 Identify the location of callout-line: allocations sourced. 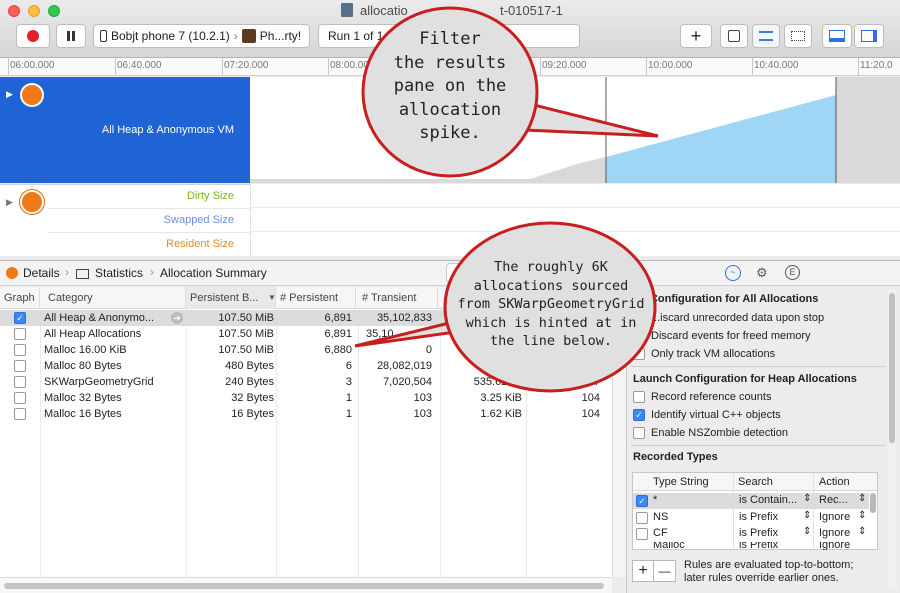
(551, 285).